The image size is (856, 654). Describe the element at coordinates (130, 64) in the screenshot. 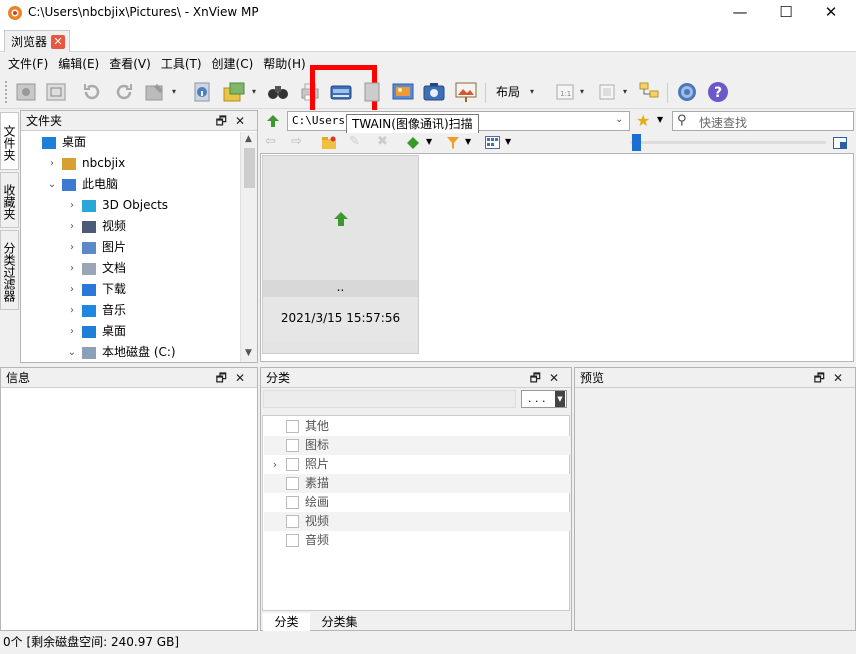

I see `menu-view: 查看(V)` at that location.